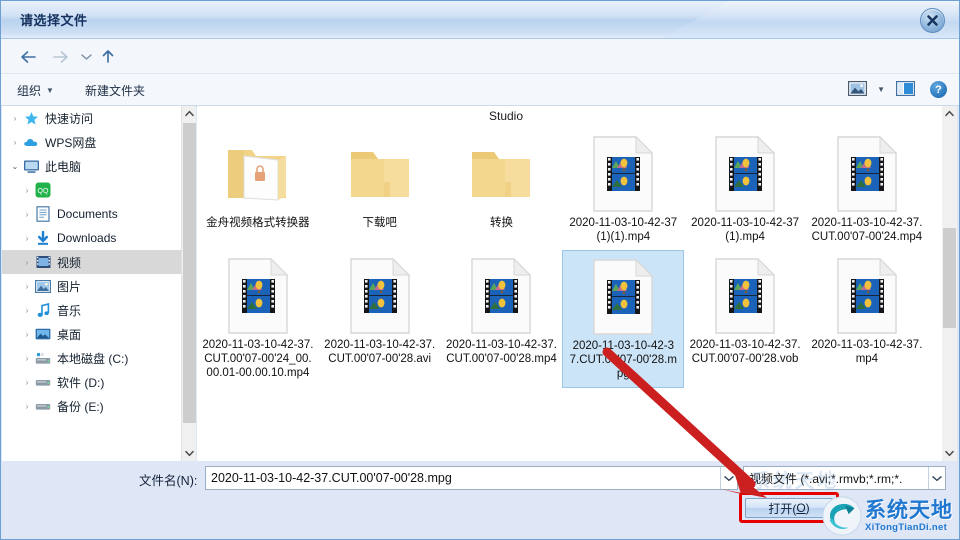 The height and width of the screenshot is (540, 960). I want to click on new-folder-button: 新建文件夹, so click(115, 90).